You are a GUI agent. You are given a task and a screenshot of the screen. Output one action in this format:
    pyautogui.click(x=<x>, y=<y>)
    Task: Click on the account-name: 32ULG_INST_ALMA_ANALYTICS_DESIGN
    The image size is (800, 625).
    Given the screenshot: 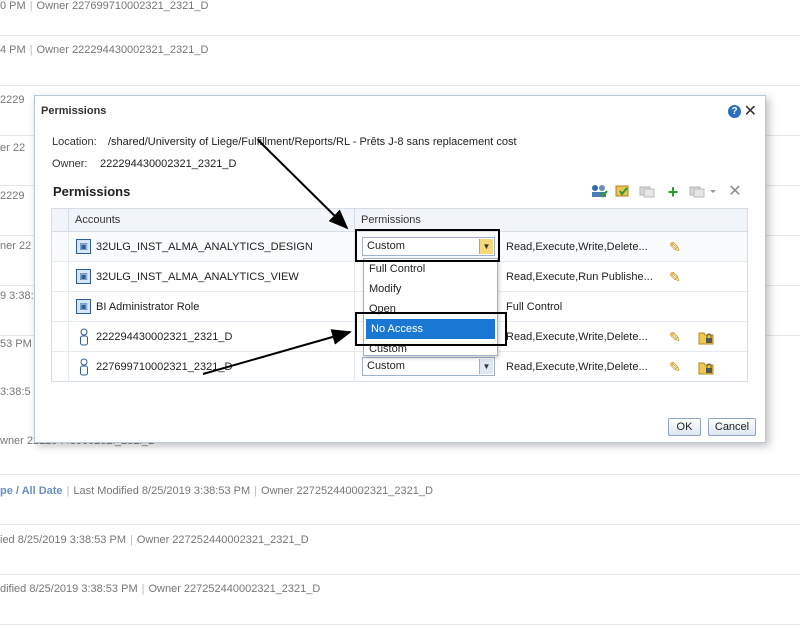 What is the action you would take?
    pyautogui.click(x=204, y=247)
    